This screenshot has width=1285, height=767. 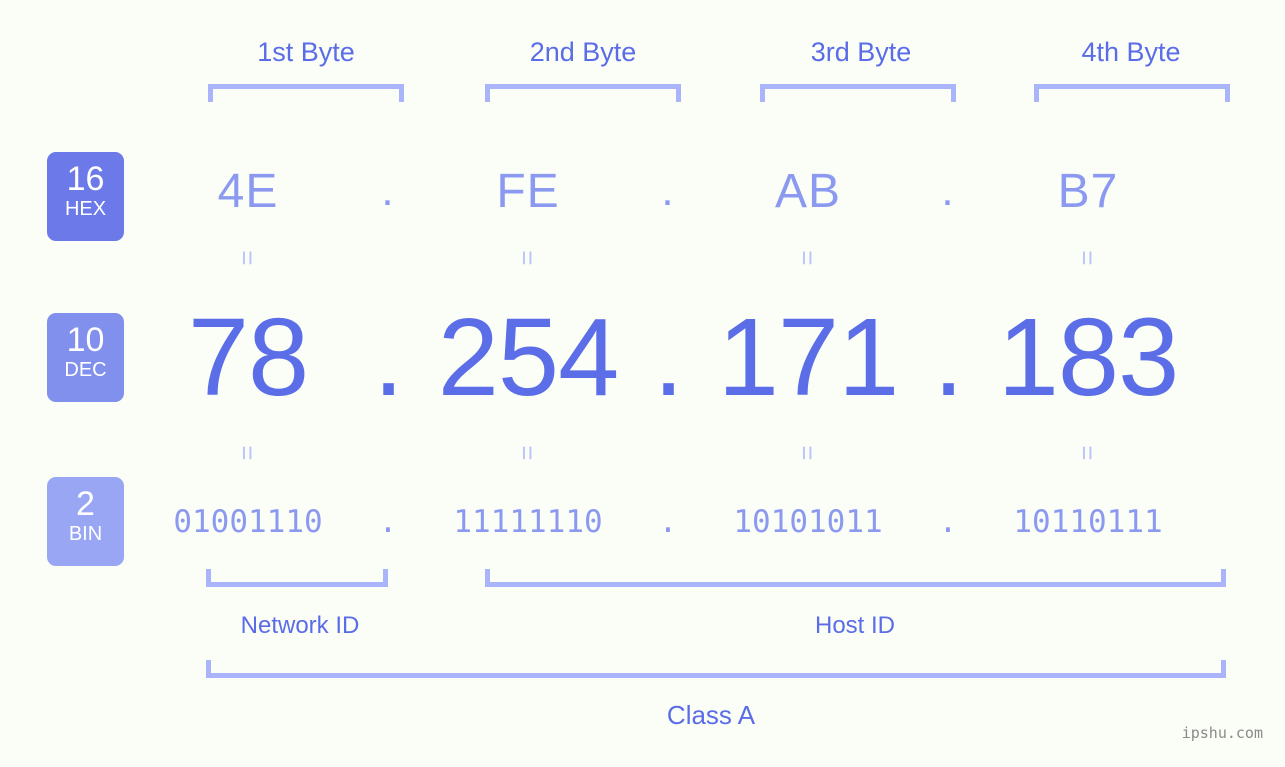 What do you see at coordinates (1088, 191) in the screenshot?
I see `hex-octet-4: B7` at bounding box center [1088, 191].